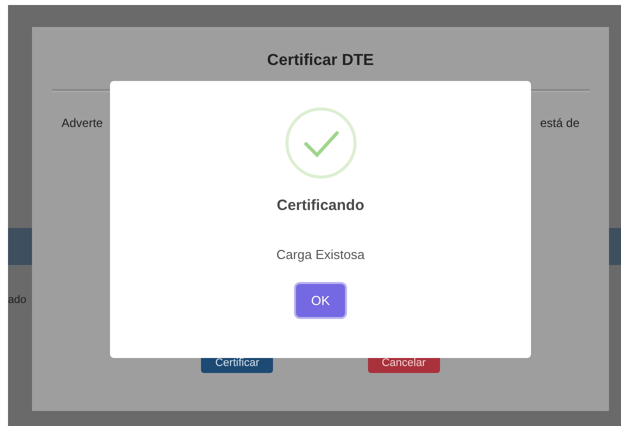 Image resolution: width=621 pixels, height=426 pixels. I want to click on ok-button: OK, so click(320, 300).